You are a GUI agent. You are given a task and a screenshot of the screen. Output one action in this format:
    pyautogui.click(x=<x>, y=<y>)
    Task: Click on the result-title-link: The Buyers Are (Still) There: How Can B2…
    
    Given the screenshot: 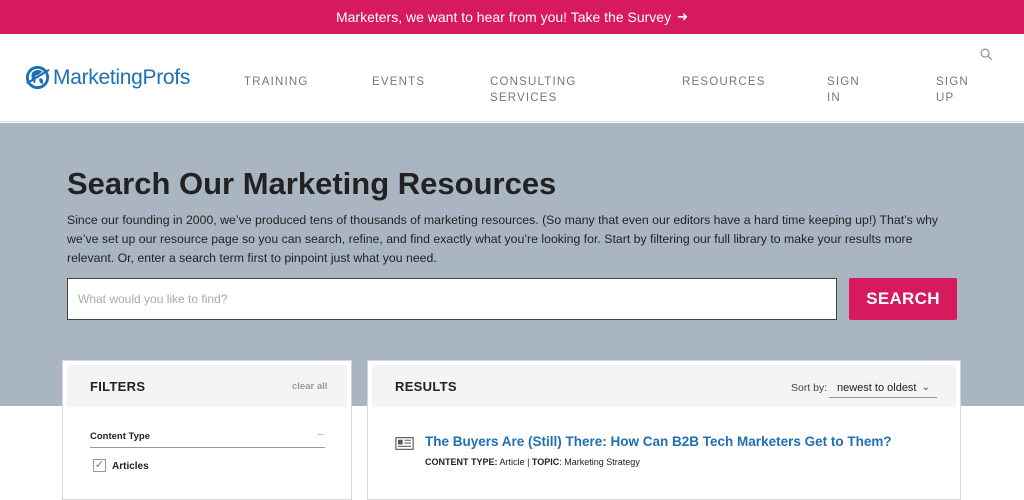 What is the action you would take?
    pyautogui.click(x=658, y=441)
    